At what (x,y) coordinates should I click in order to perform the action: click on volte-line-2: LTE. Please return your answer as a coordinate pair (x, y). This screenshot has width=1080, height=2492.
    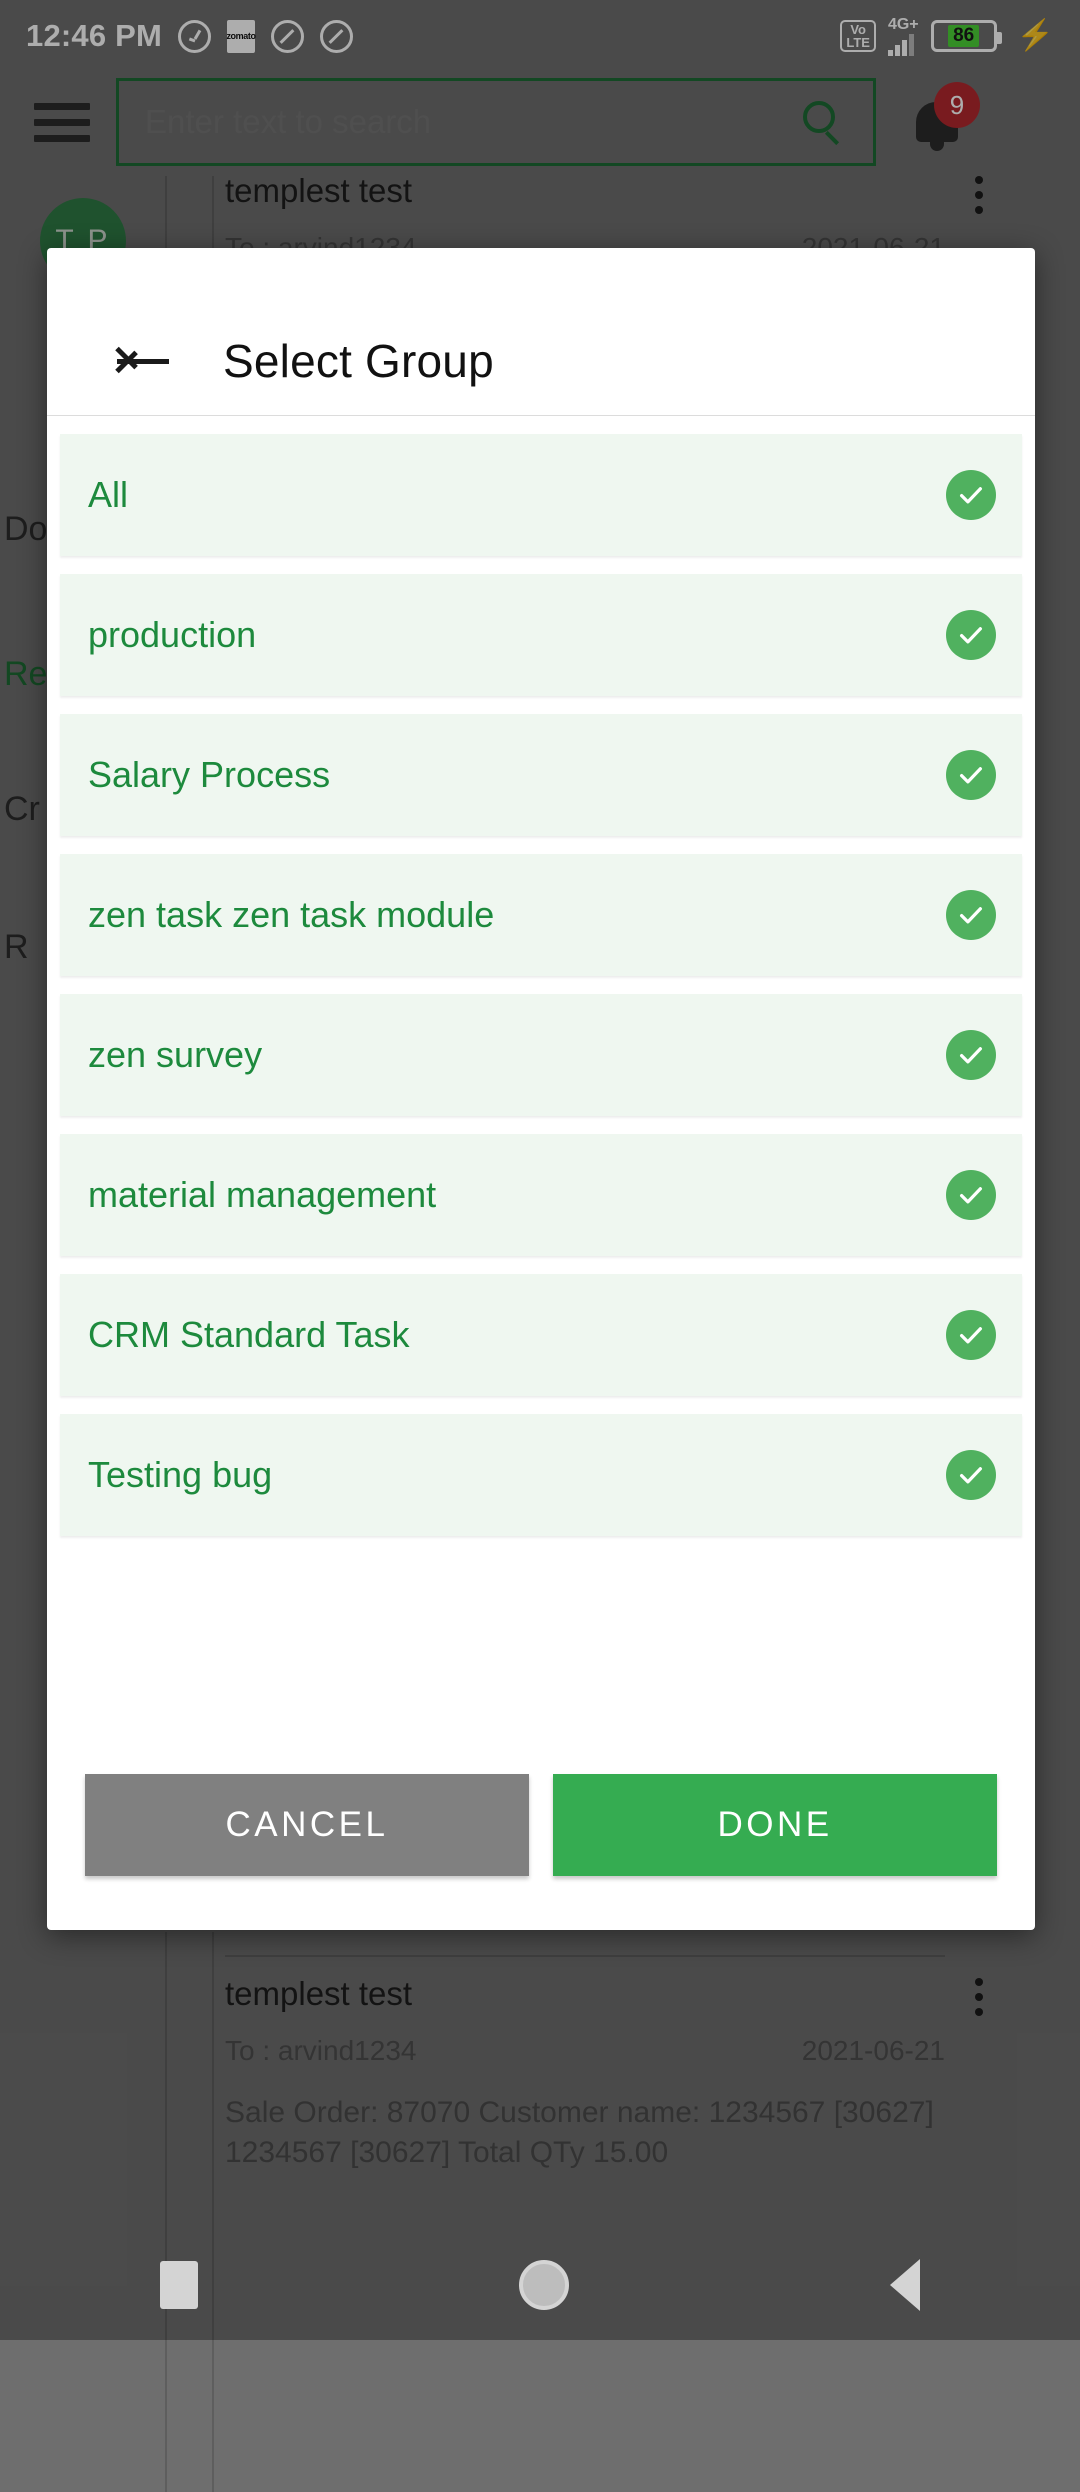
    Looking at the image, I should click on (858, 42).